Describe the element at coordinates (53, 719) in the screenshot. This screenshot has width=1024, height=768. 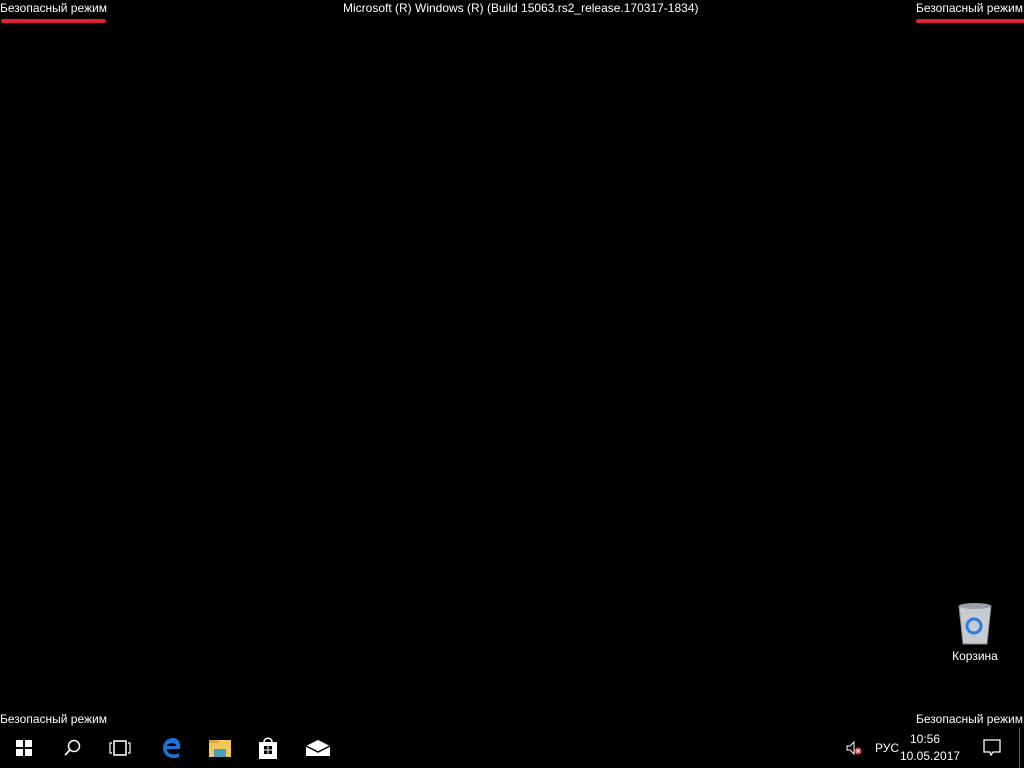
I see `safe-mode-label-bottom-left: Безопасный режим` at that location.